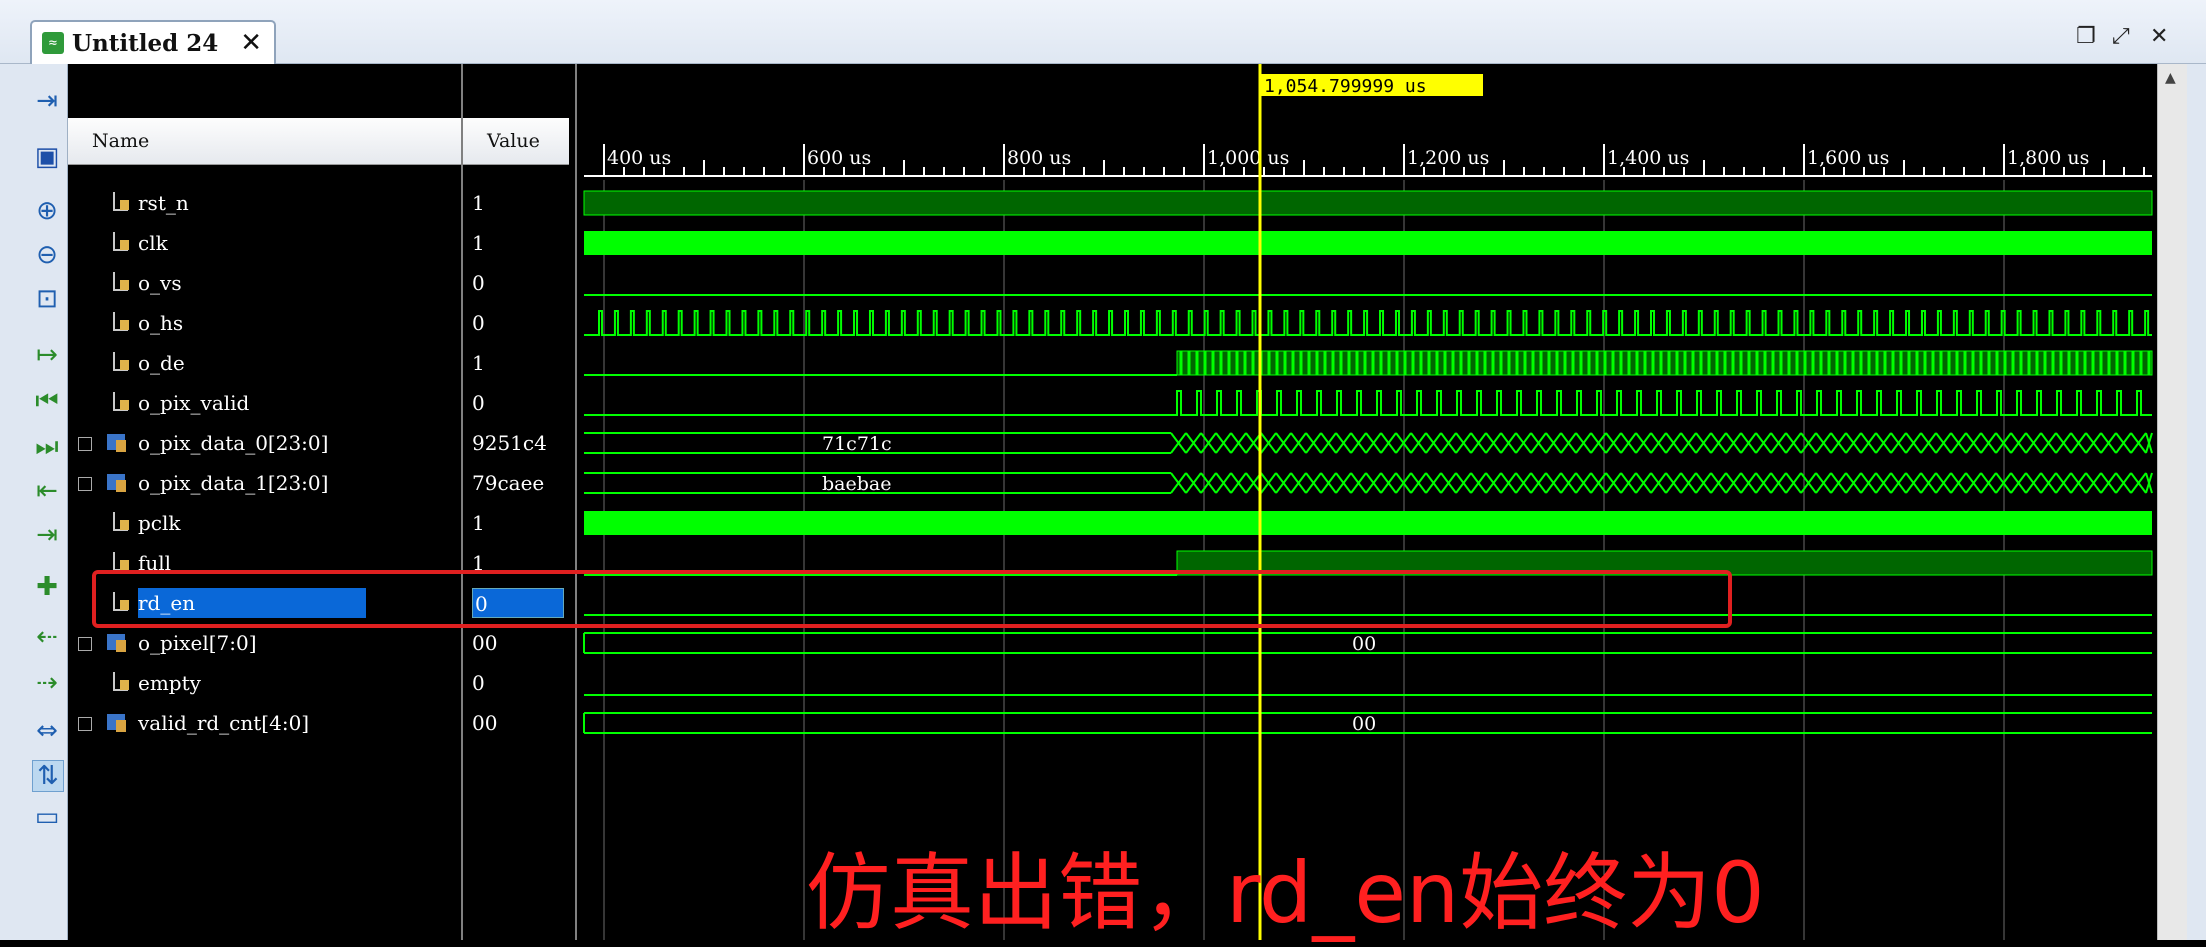 The height and width of the screenshot is (947, 2206). Describe the element at coordinates (53, 43) in the screenshot. I see `waveform-icon: ≈` at that location.